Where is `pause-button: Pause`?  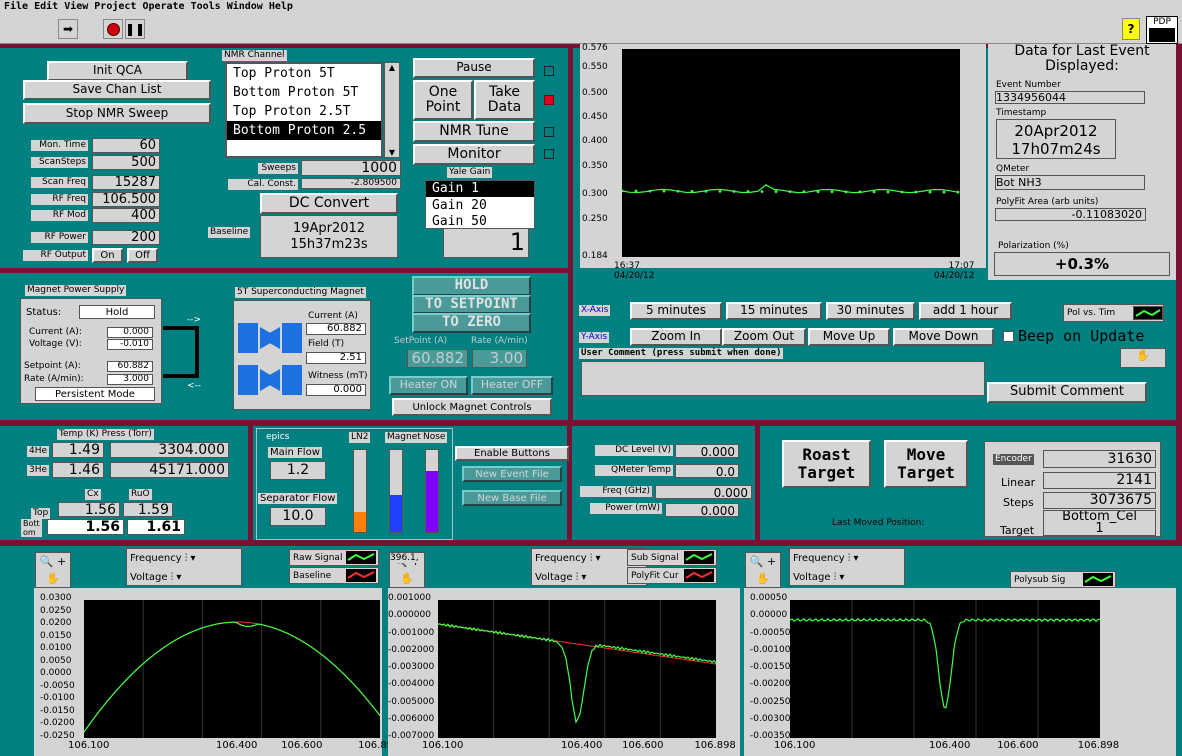 pause-button: Pause is located at coordinates (474, 68).